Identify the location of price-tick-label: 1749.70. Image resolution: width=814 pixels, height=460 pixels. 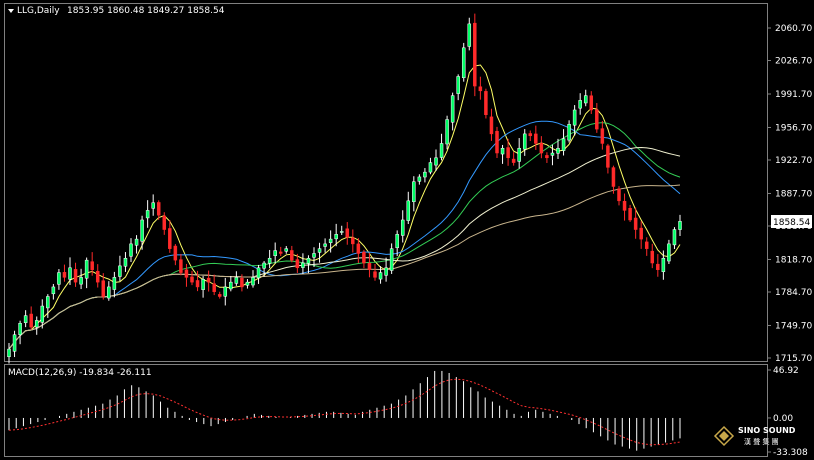
(793, 326).